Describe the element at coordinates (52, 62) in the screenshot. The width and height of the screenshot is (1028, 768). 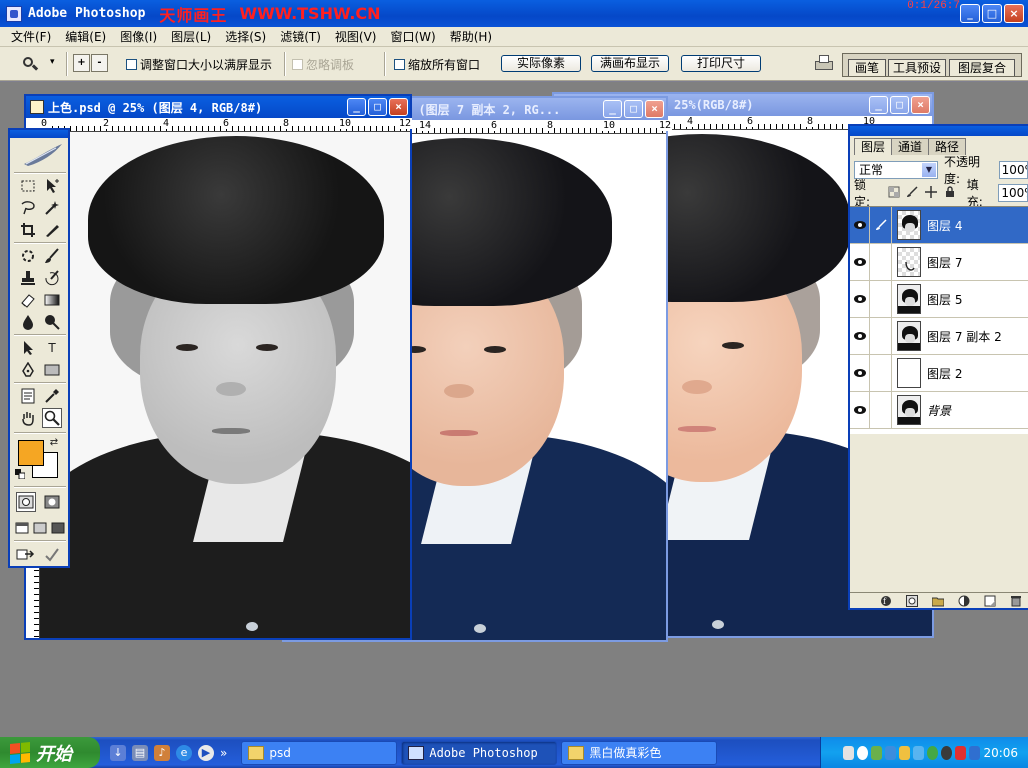
I see `tool-preset-dropdown-icon: ▾` at that location.